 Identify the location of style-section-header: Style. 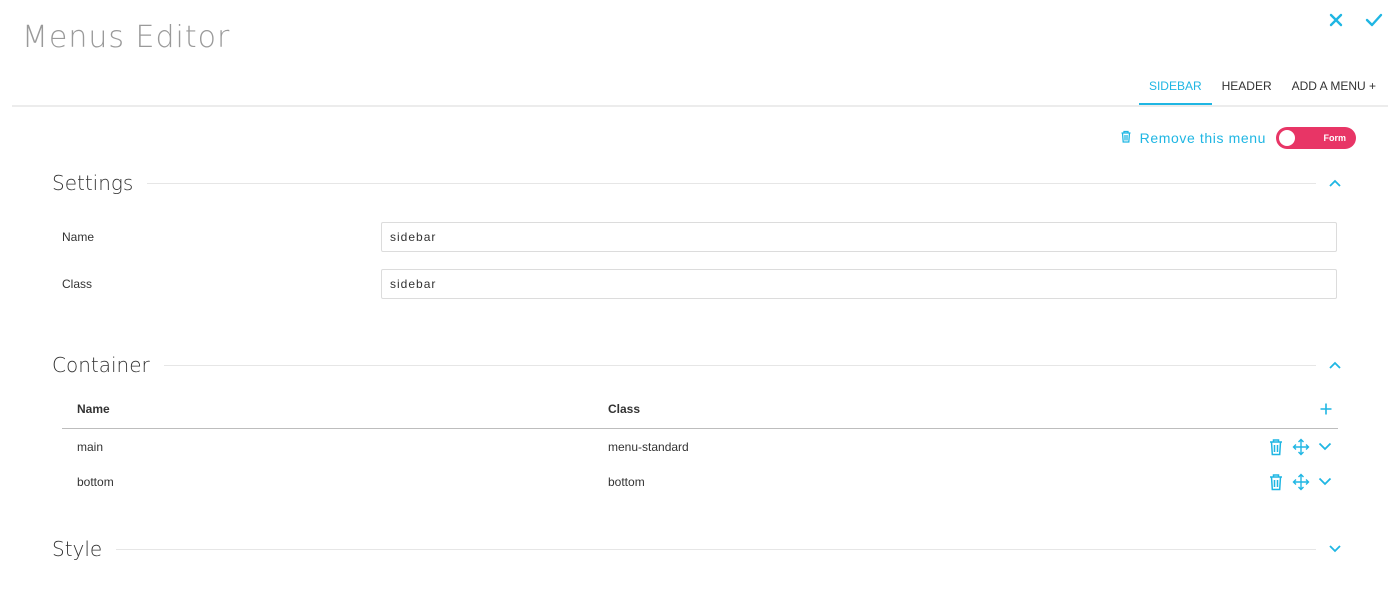
(700, 549).